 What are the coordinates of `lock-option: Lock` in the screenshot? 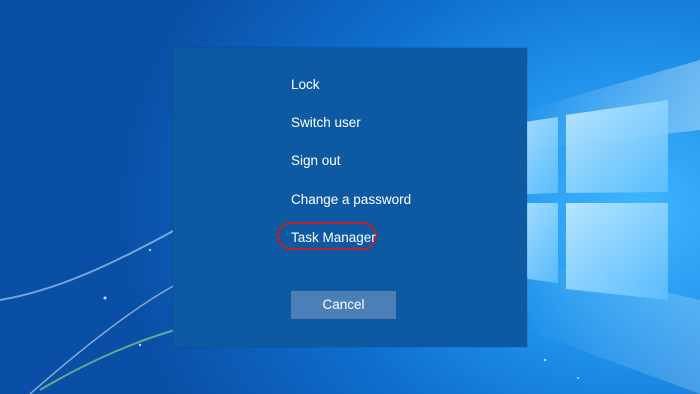 It's located at (305, 85).